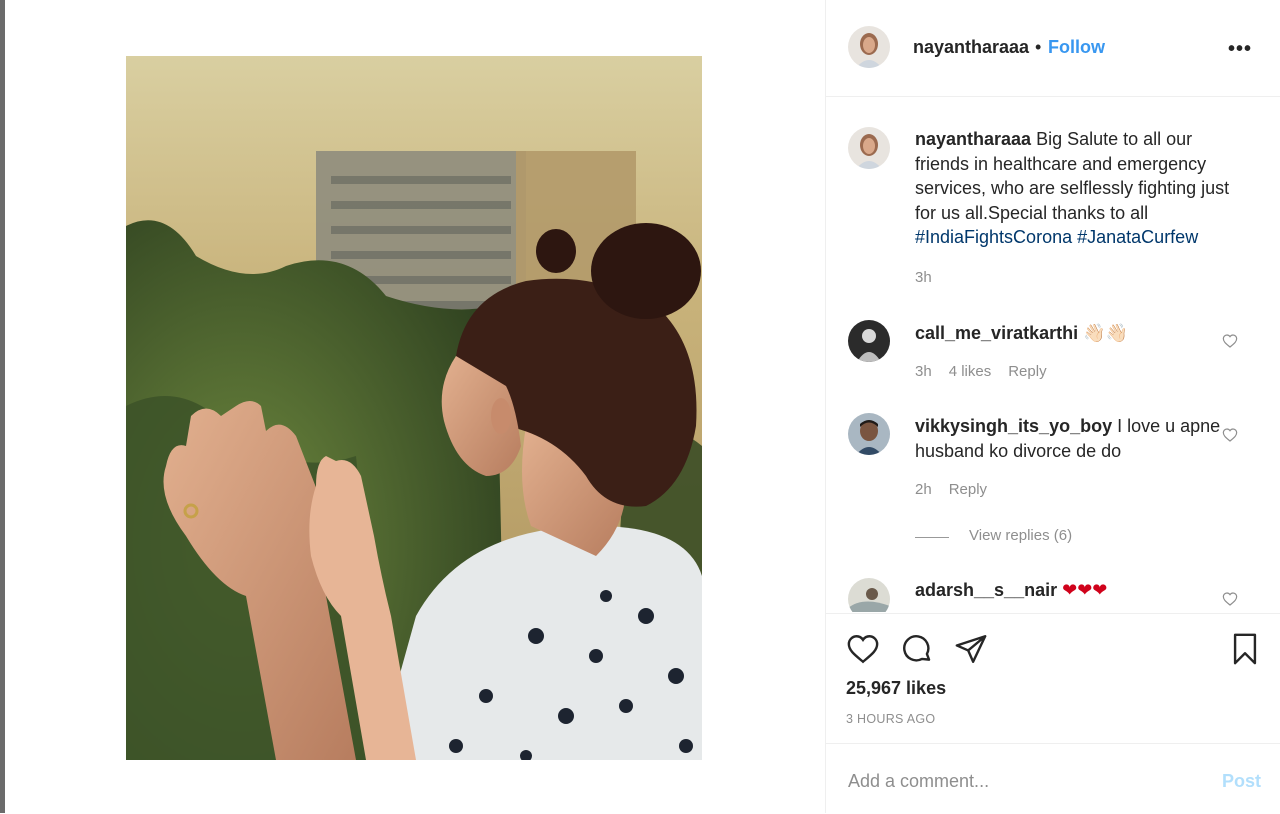 The image size is (1280, 814). Describe the element at coordinates (1240, 49) in the screenshot. I see `ellipsis-icon: •••` at that location.